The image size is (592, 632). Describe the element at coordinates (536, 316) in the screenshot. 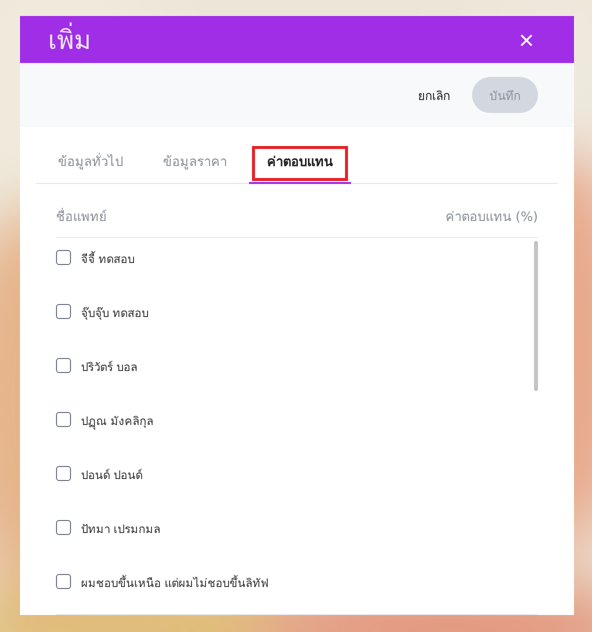

I see `scrollbar` at that location.